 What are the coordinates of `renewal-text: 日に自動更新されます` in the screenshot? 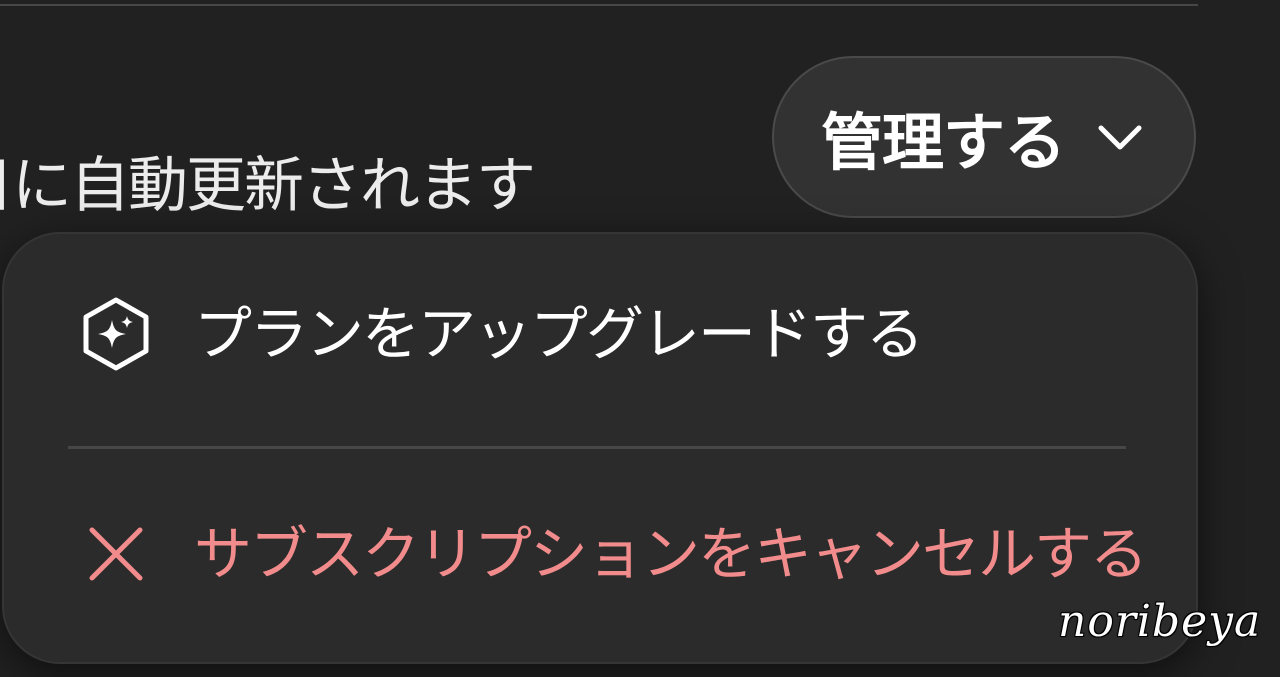 It's located at (268, 186).